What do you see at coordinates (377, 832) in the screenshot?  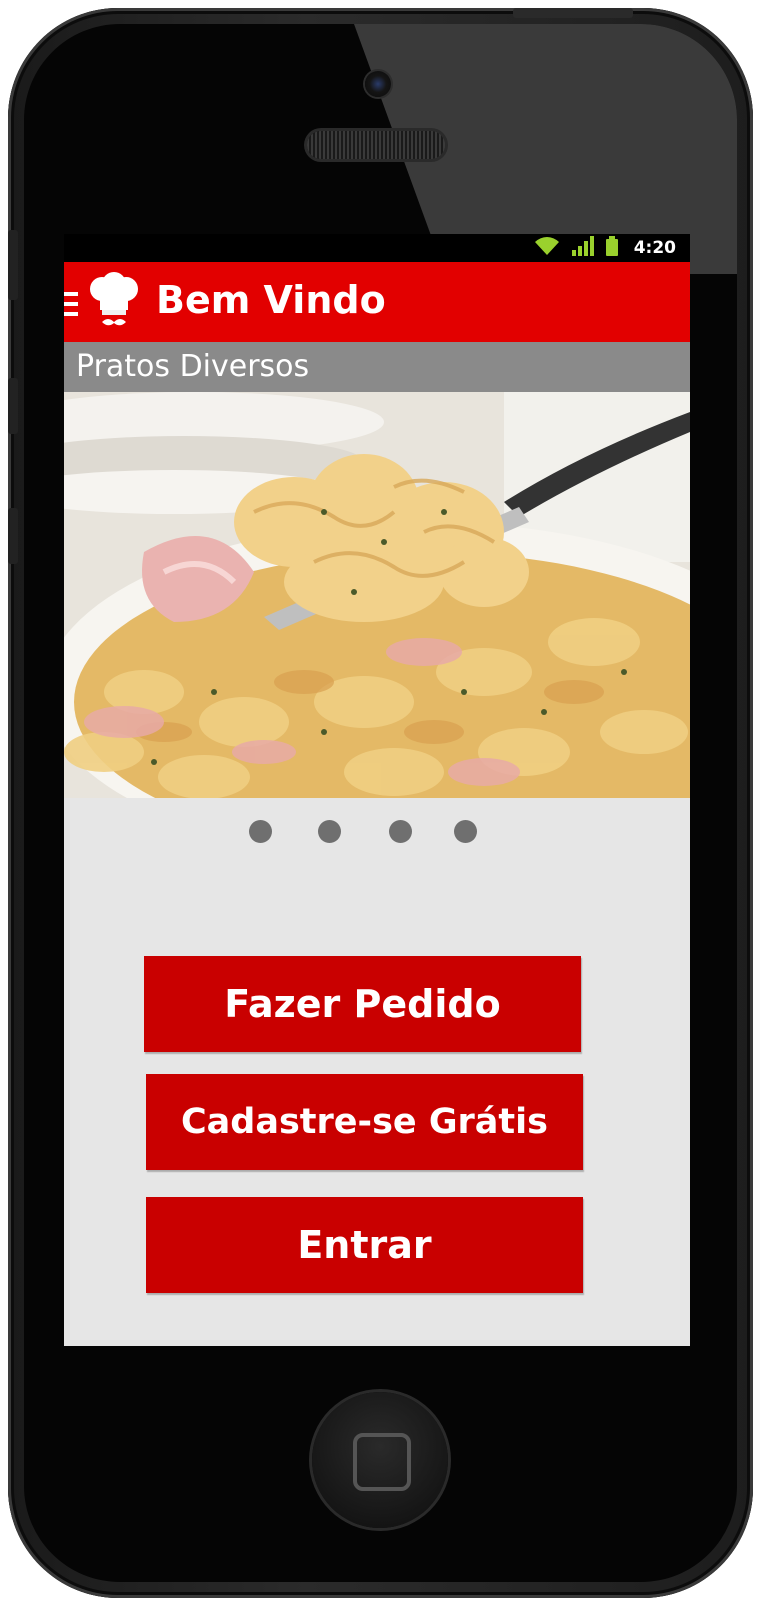 I see `carousel-indicator` at bounding box center [377, 832].